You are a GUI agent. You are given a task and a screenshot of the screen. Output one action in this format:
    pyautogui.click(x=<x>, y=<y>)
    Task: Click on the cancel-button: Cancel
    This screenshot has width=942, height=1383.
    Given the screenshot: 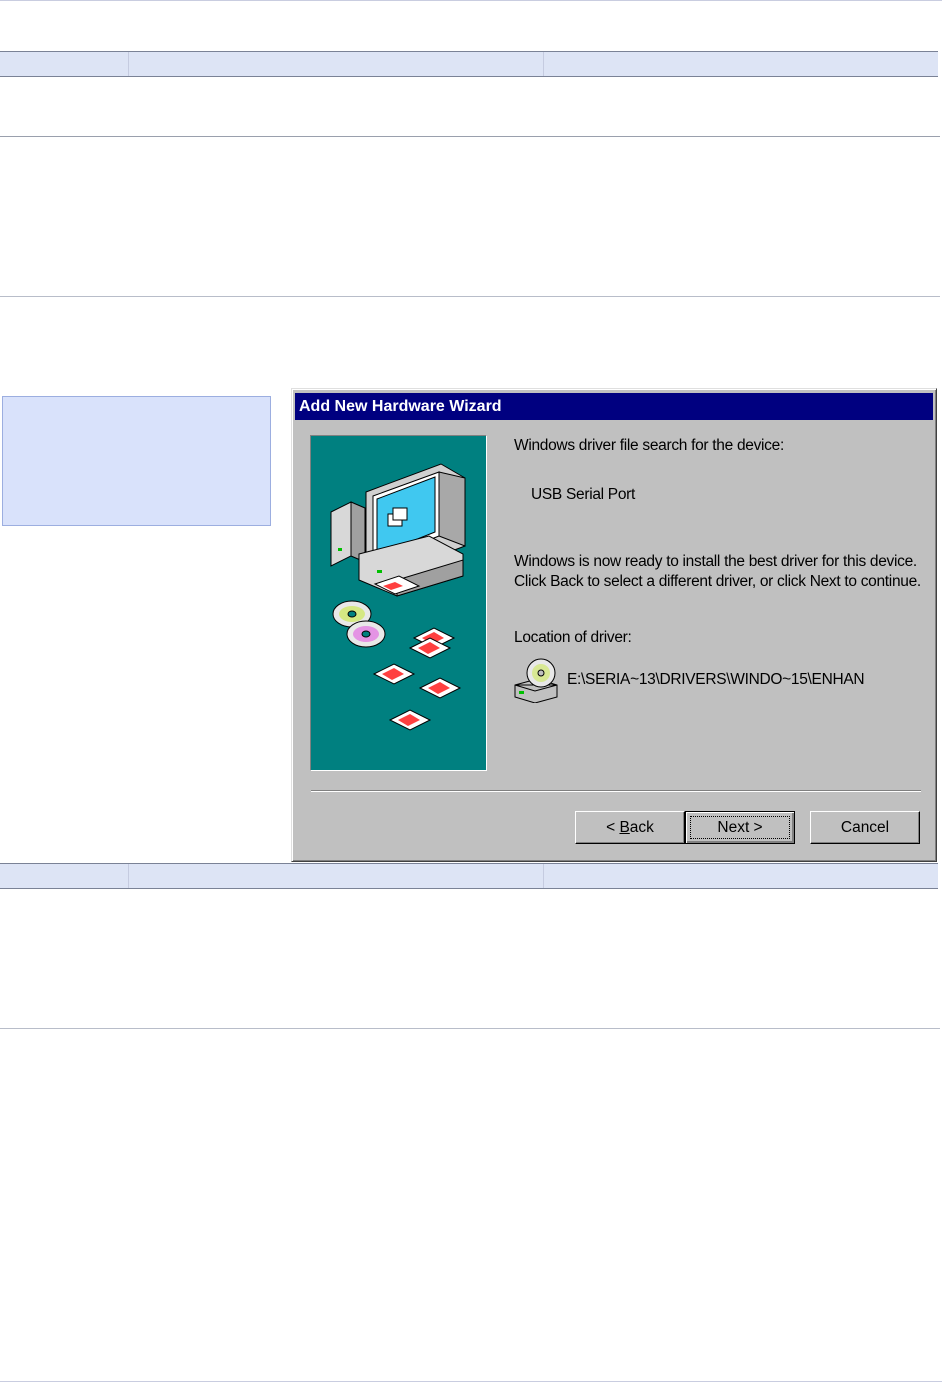 What is the action you would take?
    pyautogui.click(x=865, y=827)
    